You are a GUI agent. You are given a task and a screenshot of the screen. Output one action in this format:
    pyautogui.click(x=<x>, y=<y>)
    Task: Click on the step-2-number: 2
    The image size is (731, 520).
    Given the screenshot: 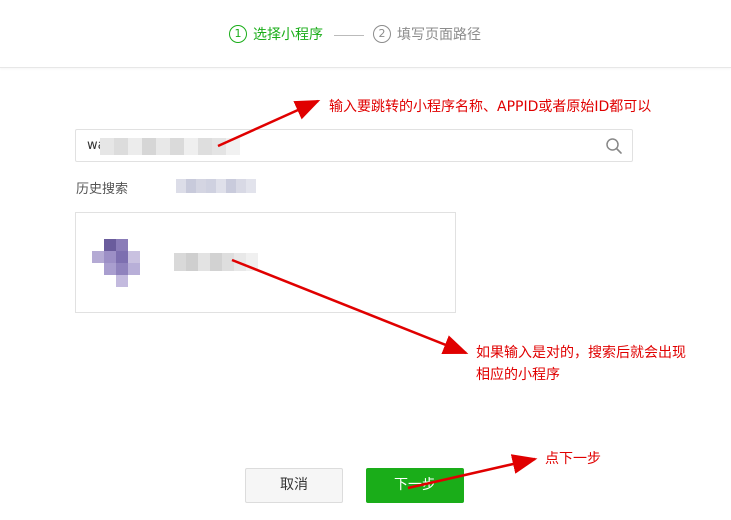 What is the action you would take?
    pyautogui.click(x=382, y=34)
    